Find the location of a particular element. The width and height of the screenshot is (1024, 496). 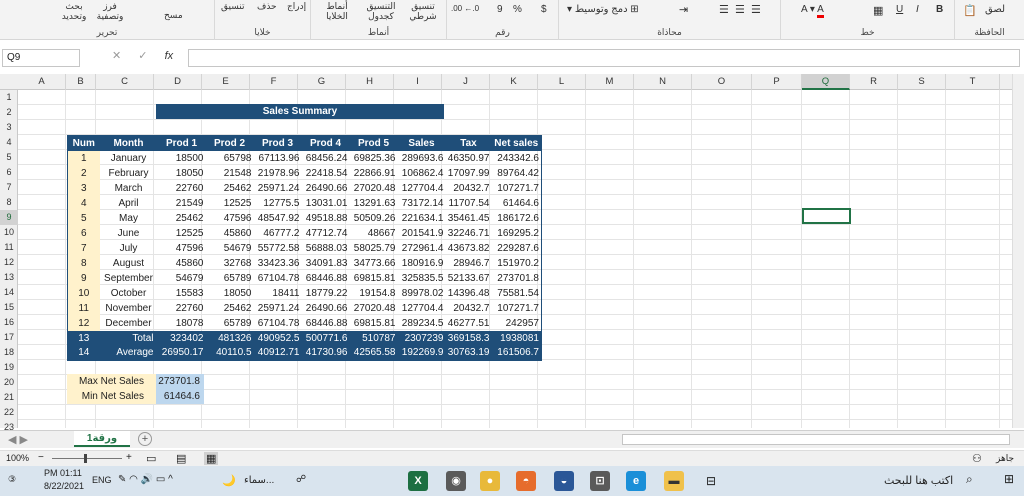

firefox-icon: ◓ is located at coordinates (526, 481).